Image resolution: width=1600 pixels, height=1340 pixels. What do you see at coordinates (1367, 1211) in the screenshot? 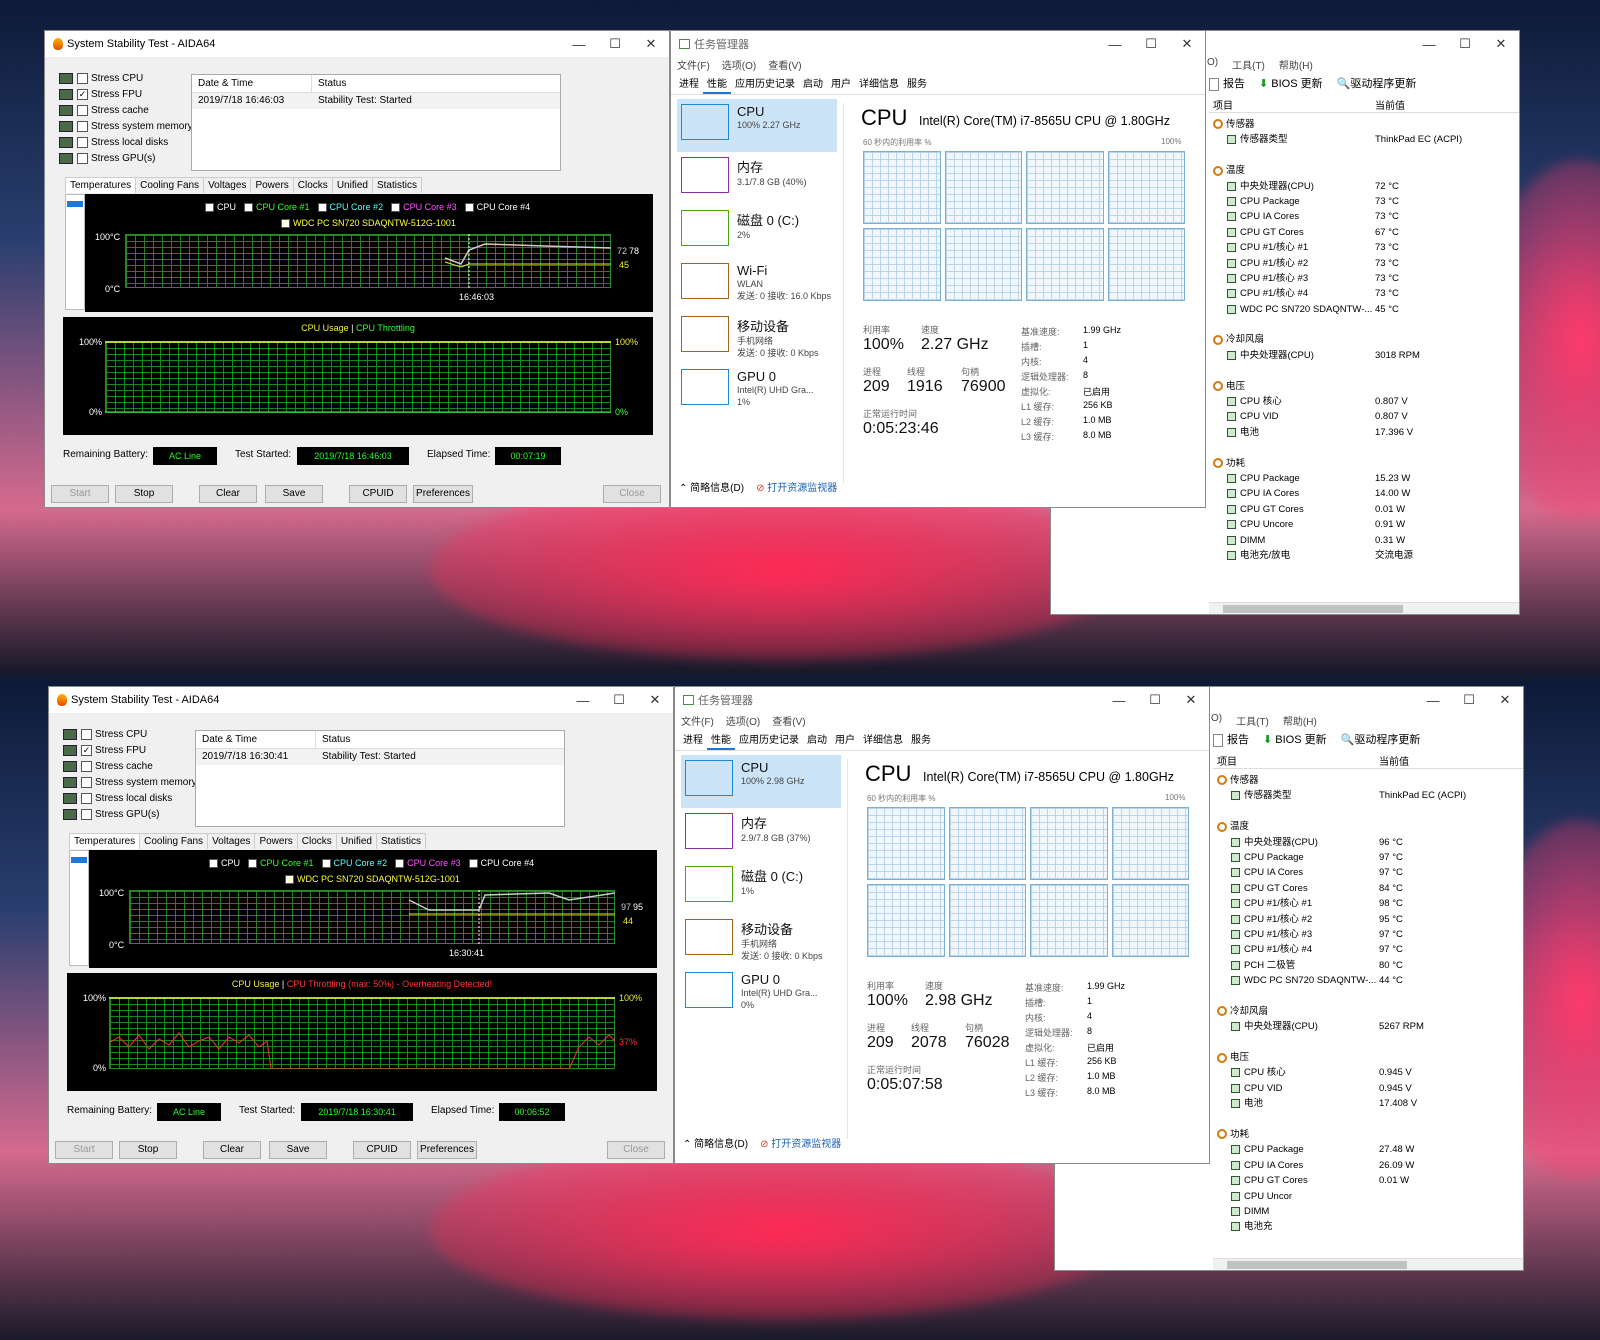
I see `sensor-row: DIMM` at bounding box center [1367, 1211].